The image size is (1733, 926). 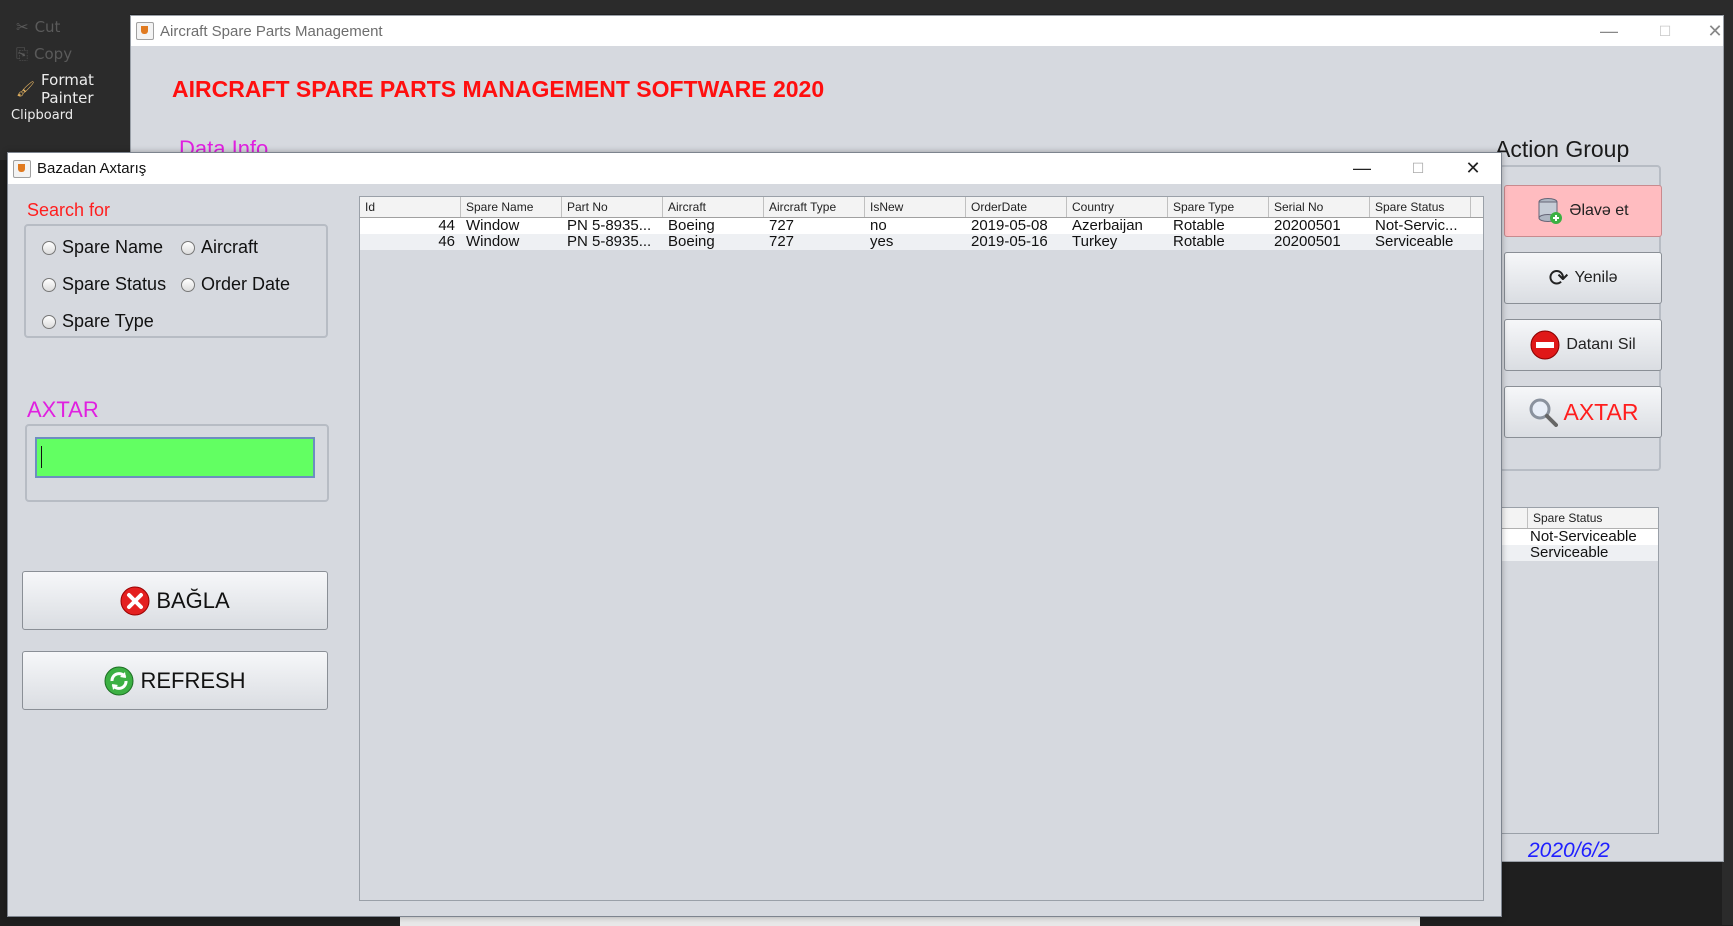 What do you see at coordinates (1545, 345) in the screenshot?
I see `no-entry-icon` at bounding box center [1545, 345].